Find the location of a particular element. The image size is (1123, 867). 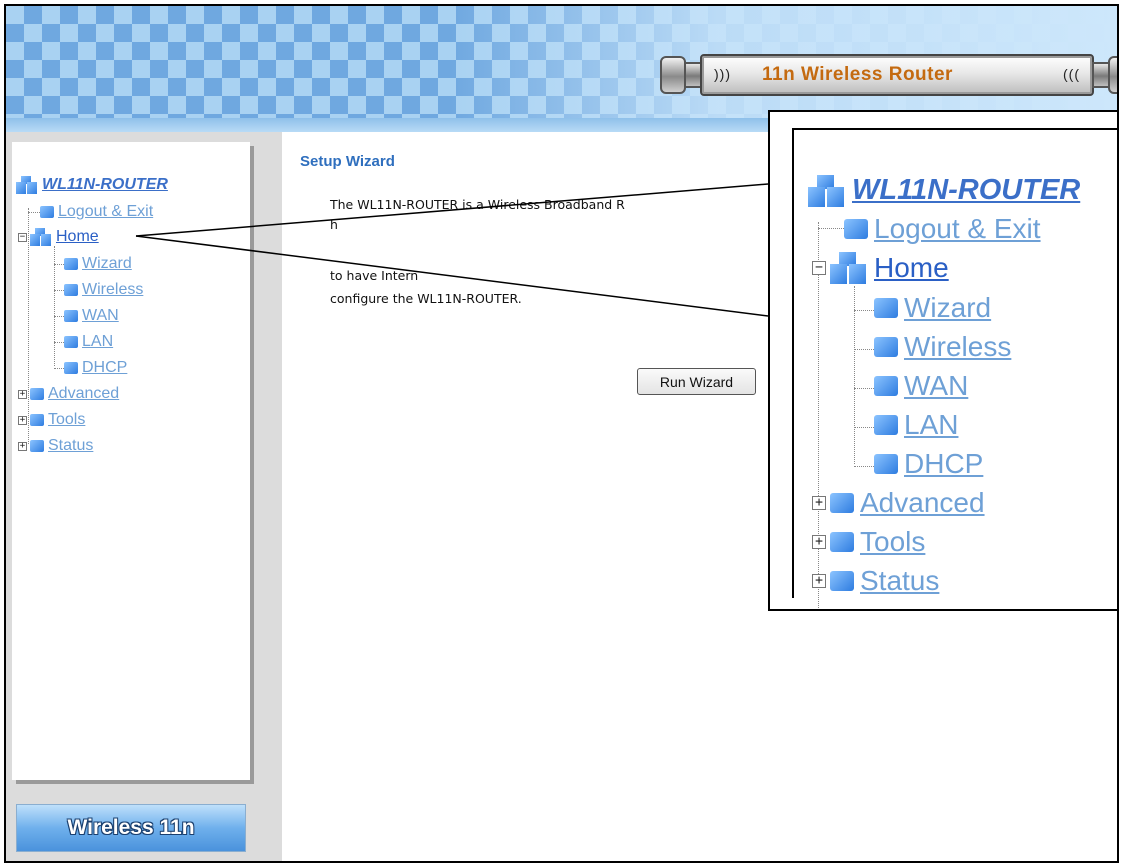

zoom-lan-label: LAN is located at coordinates (931, 424).